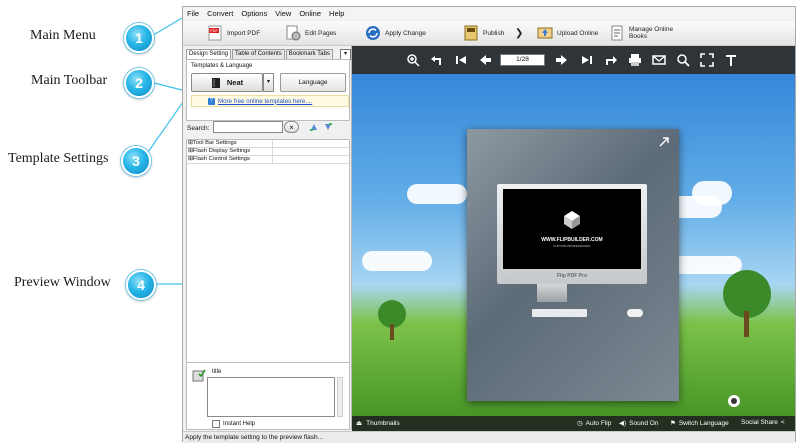  What do you see at coordinates (193, 13) in the screenshot?
I see `menu-file: File` at bounding box center [193, 13].